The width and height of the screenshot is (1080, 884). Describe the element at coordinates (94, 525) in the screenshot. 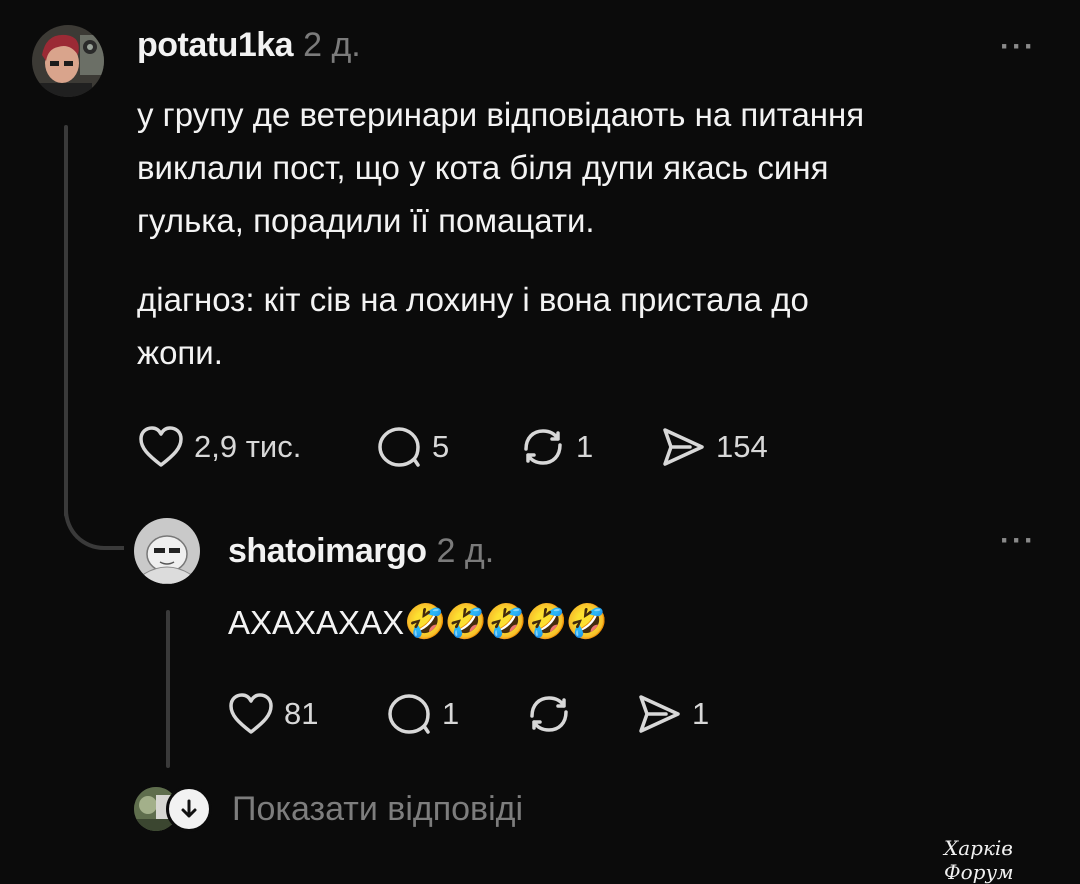

I see `thread-line-curve` at that location.